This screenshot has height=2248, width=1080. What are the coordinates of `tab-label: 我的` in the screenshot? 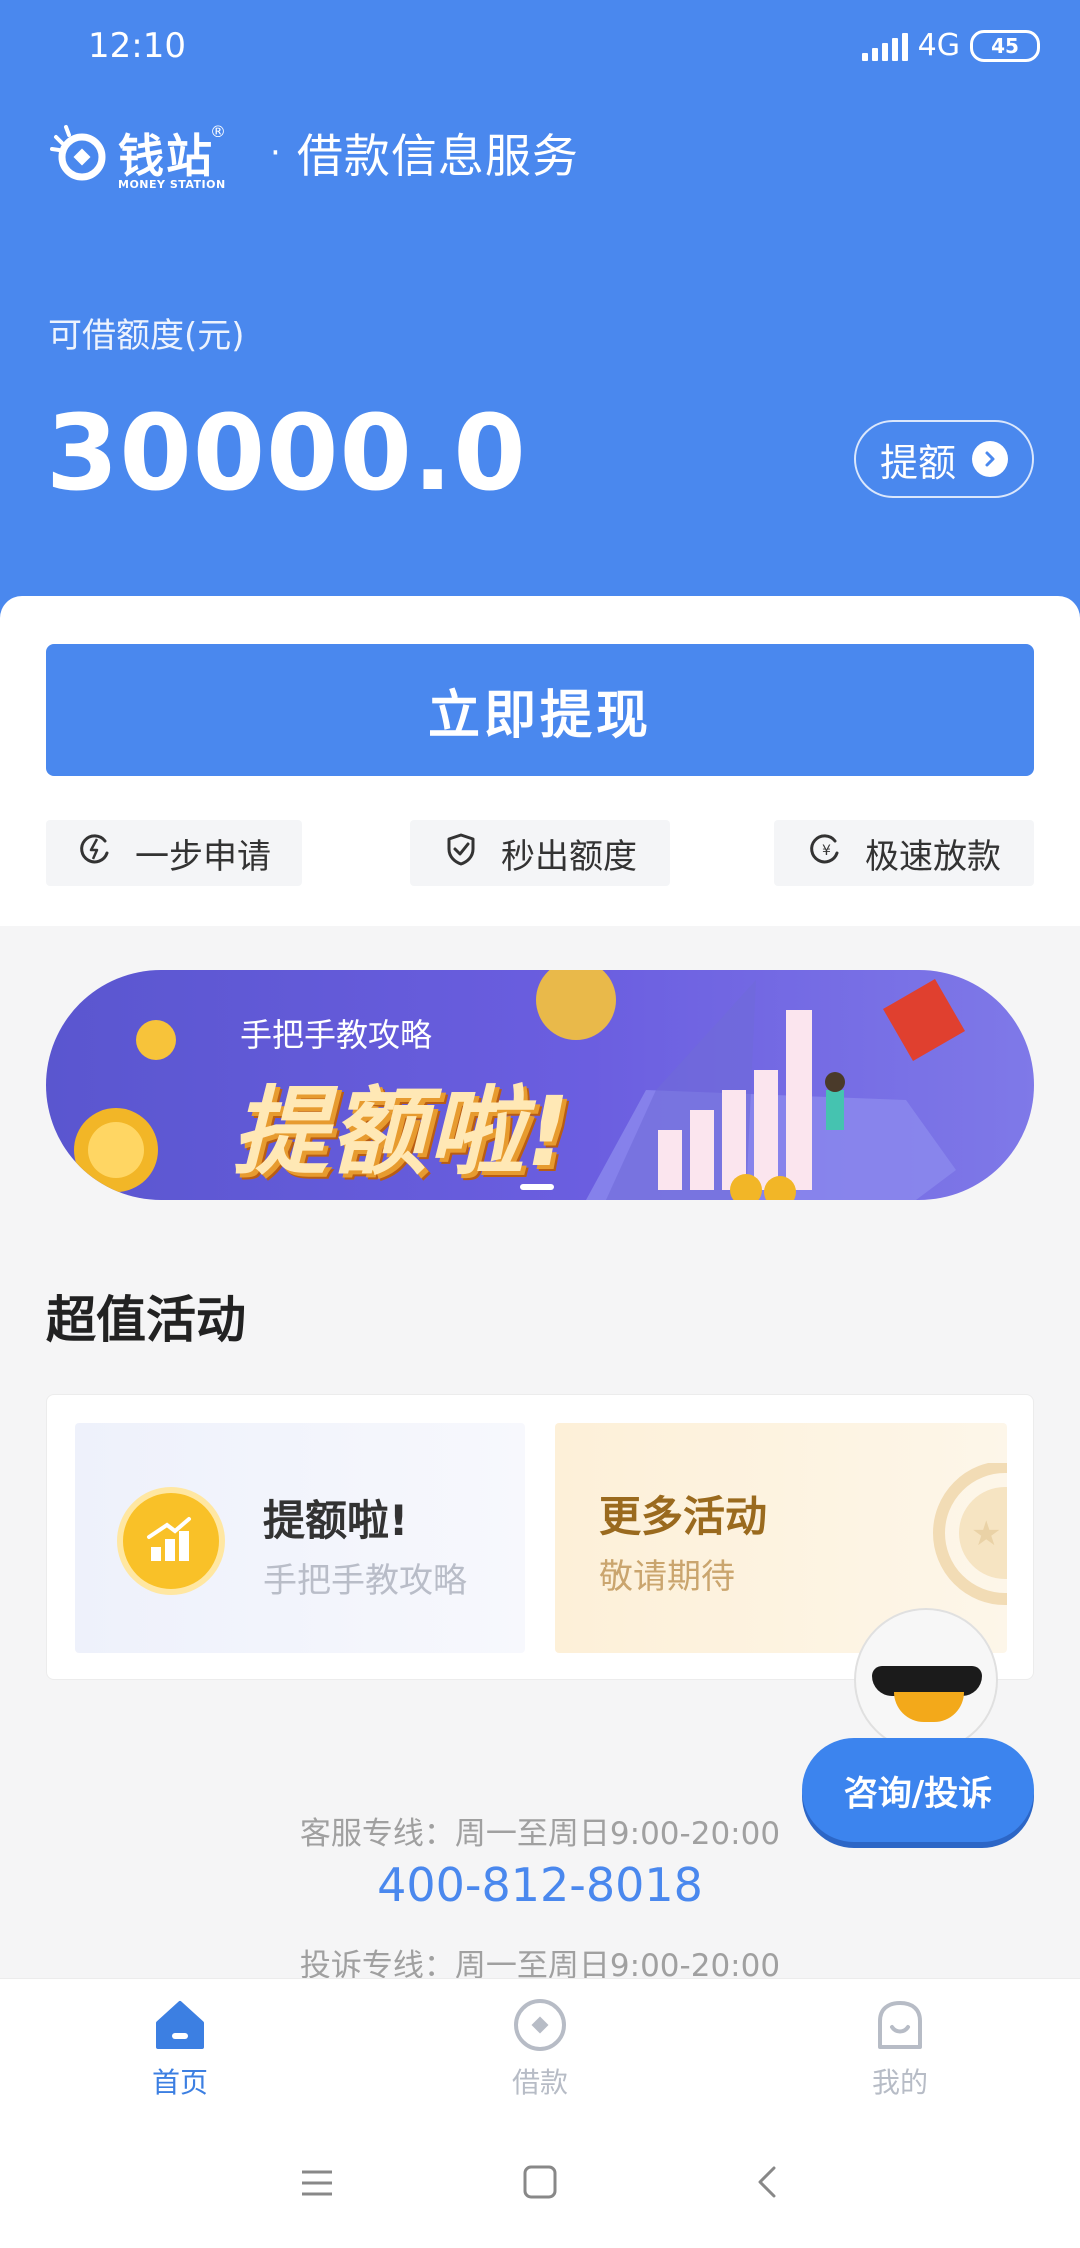 It's located at (899, 2082).